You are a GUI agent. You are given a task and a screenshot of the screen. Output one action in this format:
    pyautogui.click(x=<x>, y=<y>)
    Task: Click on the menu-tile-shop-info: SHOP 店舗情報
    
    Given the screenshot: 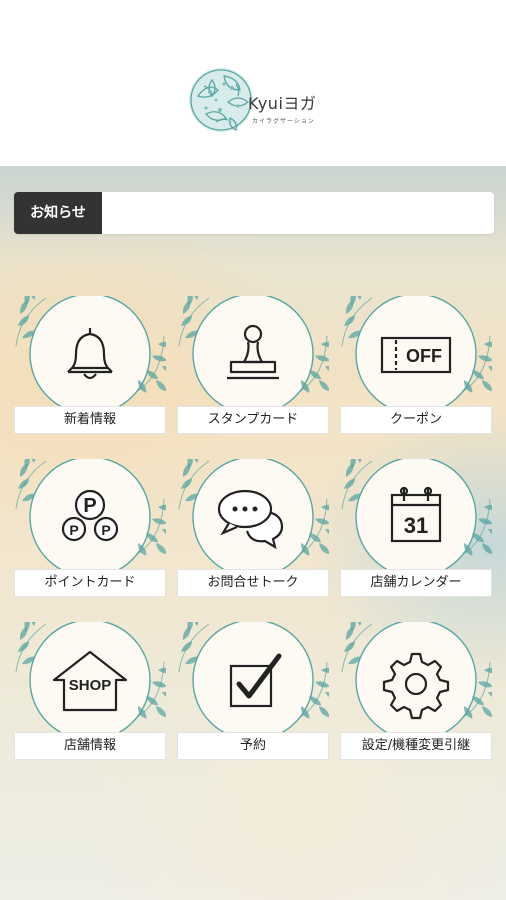 What is the action you would take?
    pyautogui.click(x=90, y=694)
    